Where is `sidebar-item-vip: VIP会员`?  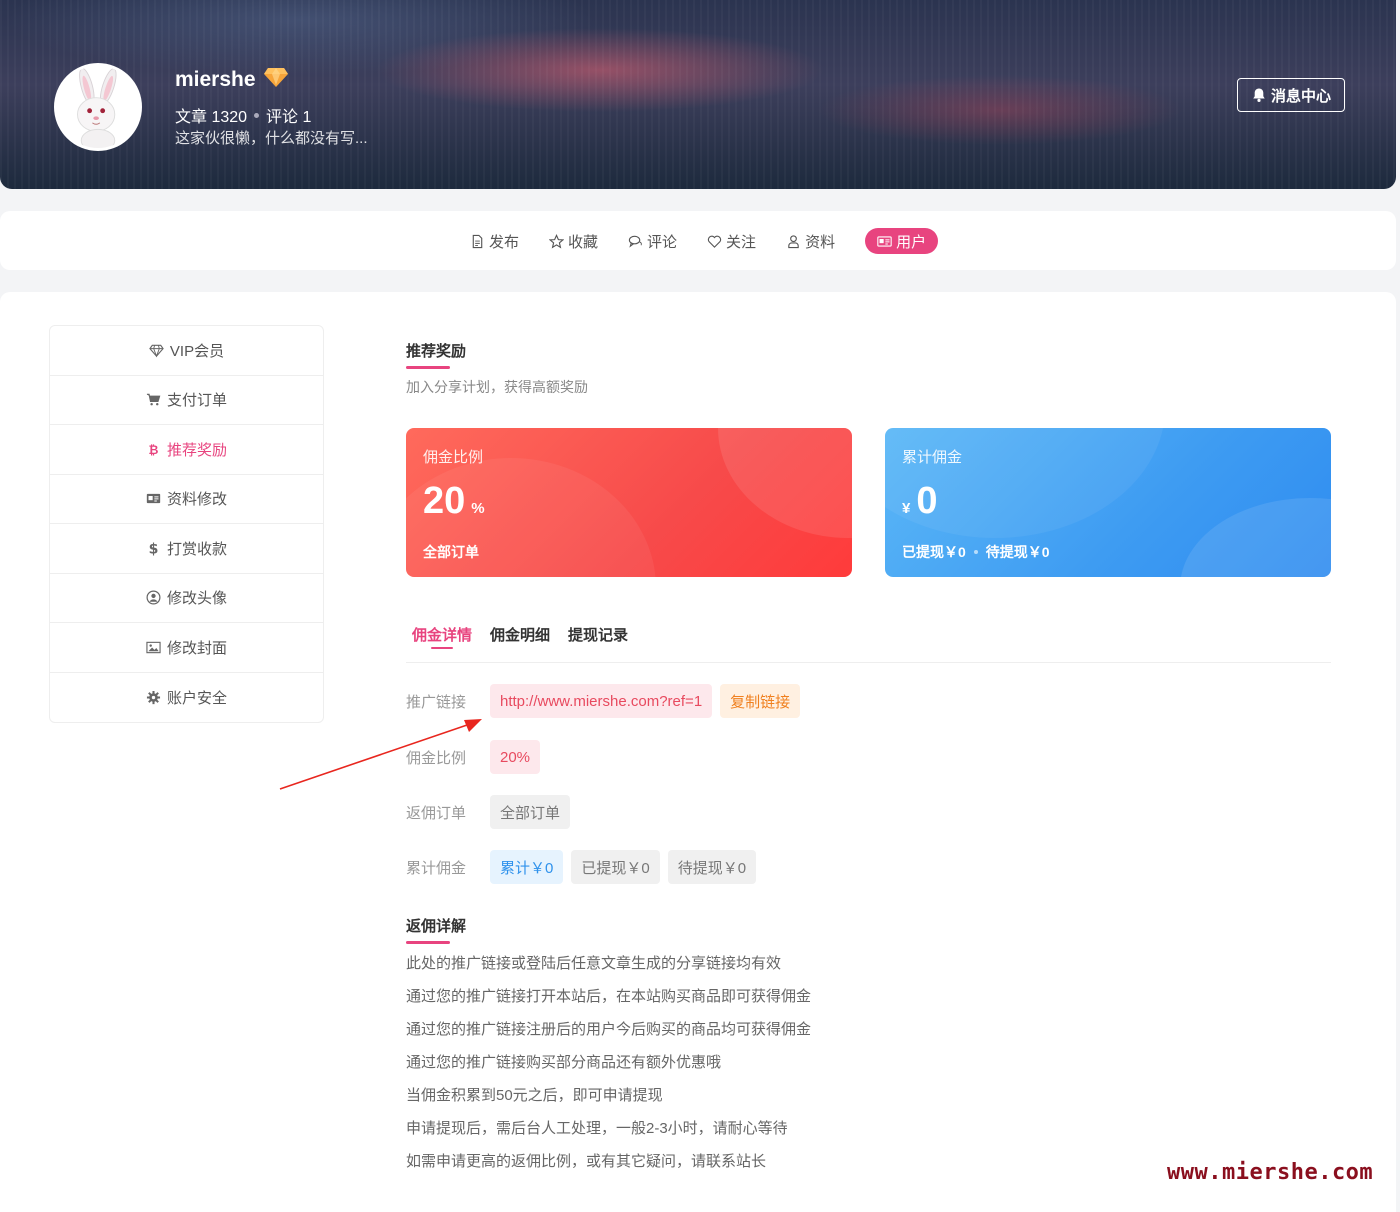
sidebar-item-vip: VIP会员 is located at coordinates (186, 351).